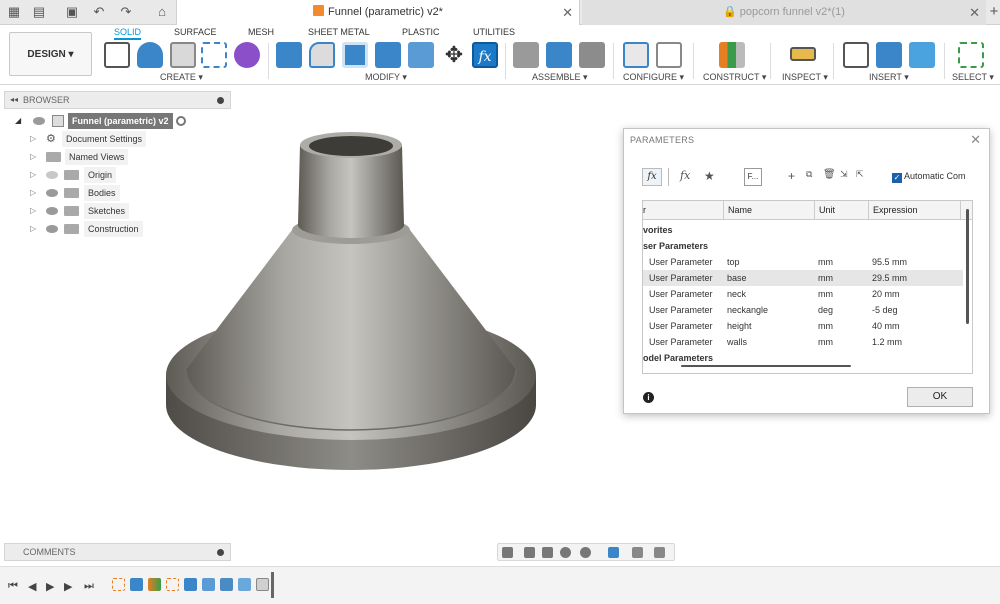  What do you see at coordinates (560, 77) in the screenshot?
I see `group-assemble: ASSEMBLE ▾` at bounding box center [560, 77].